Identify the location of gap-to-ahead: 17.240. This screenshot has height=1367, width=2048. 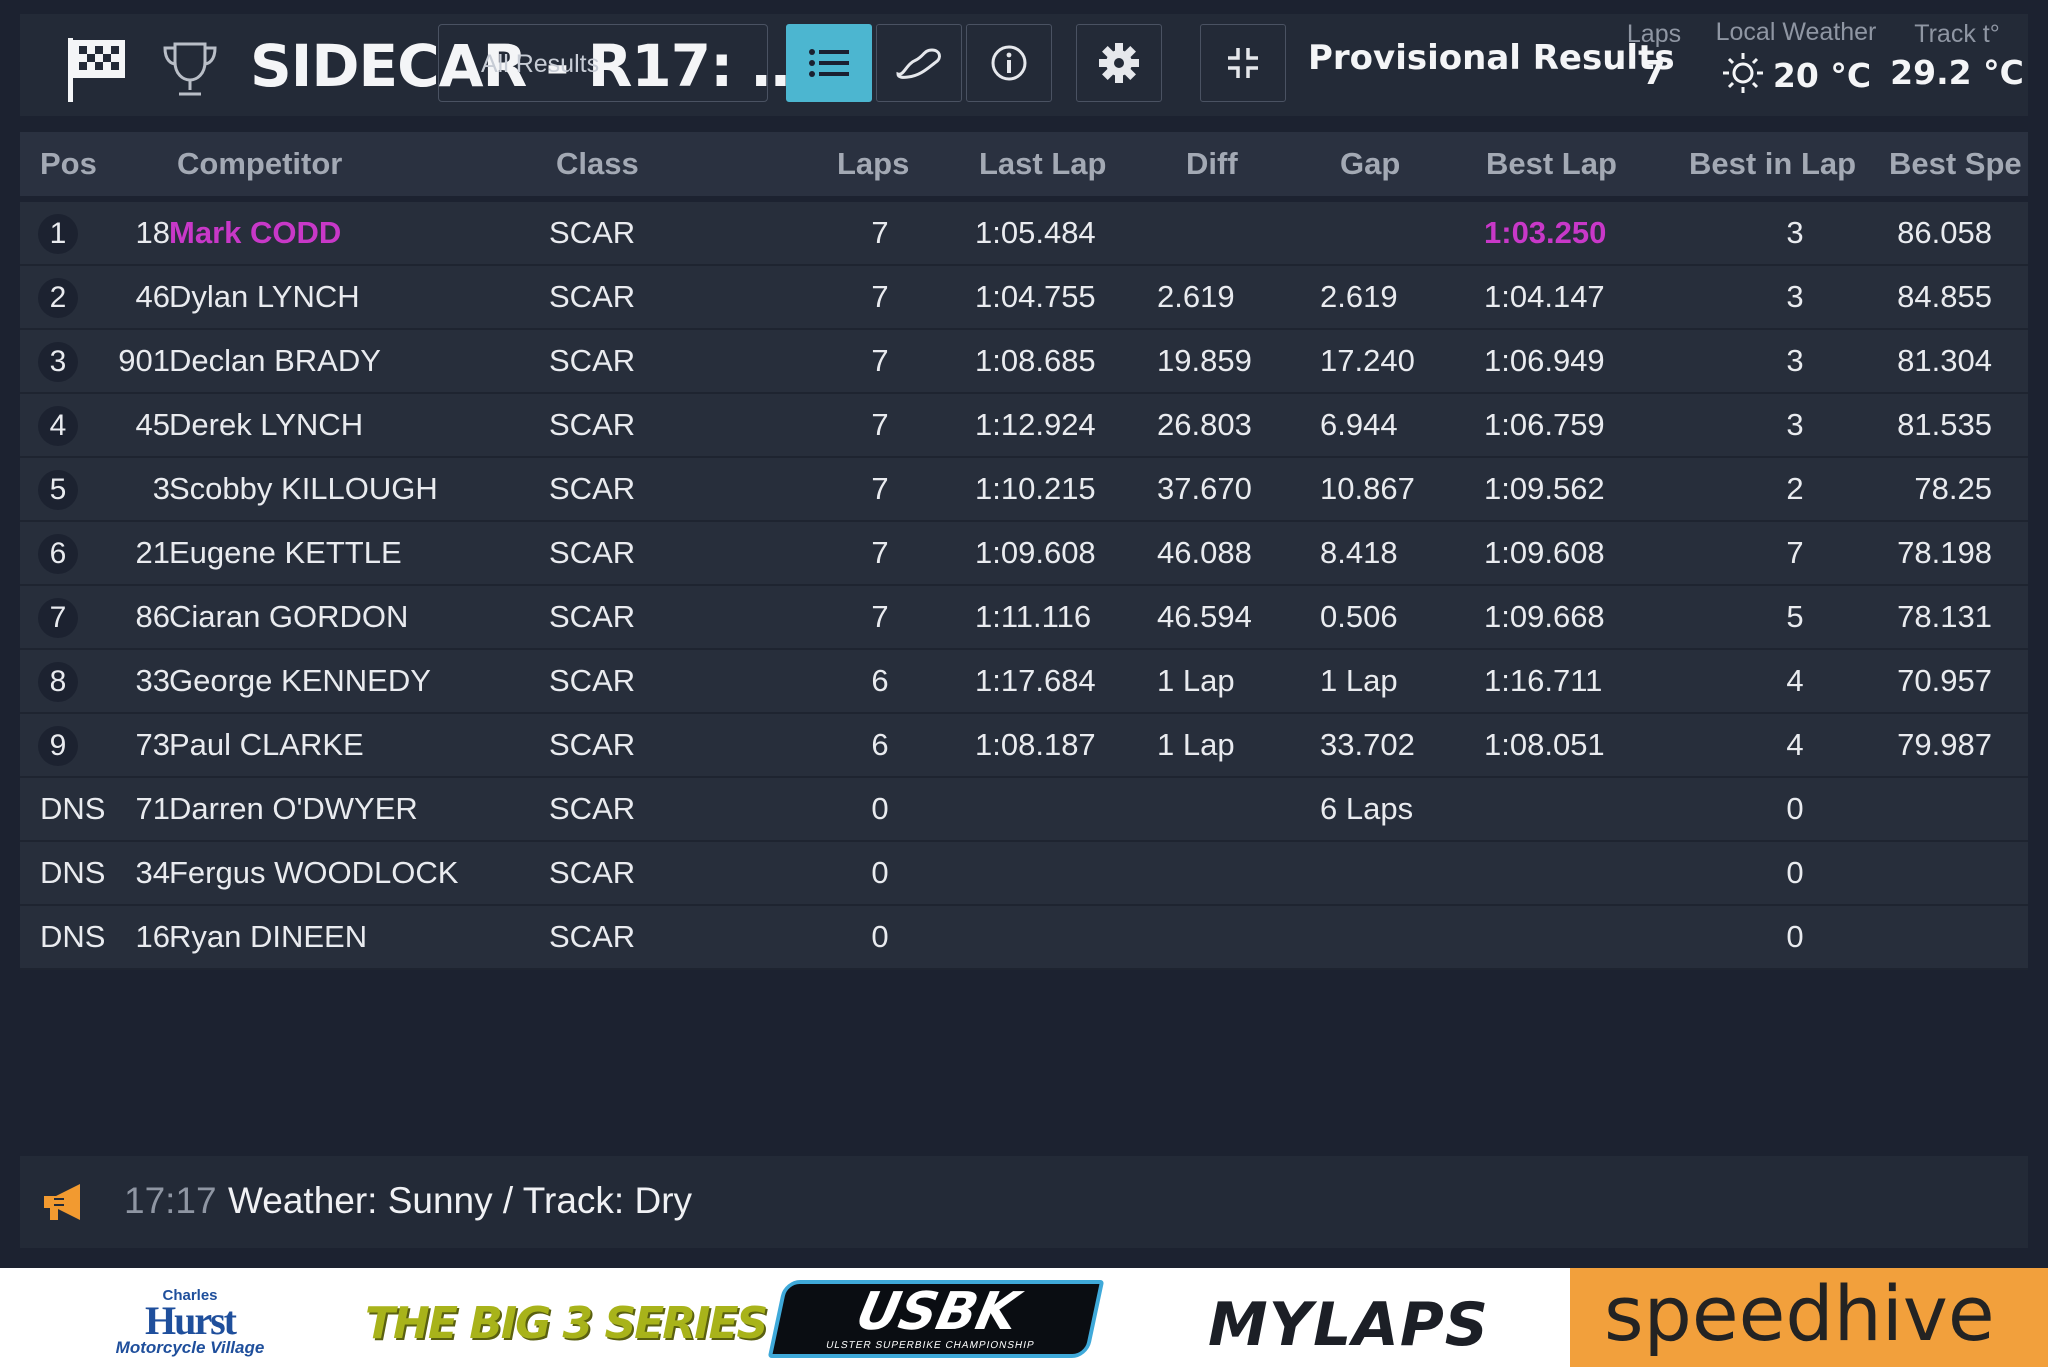
(1367, 360).